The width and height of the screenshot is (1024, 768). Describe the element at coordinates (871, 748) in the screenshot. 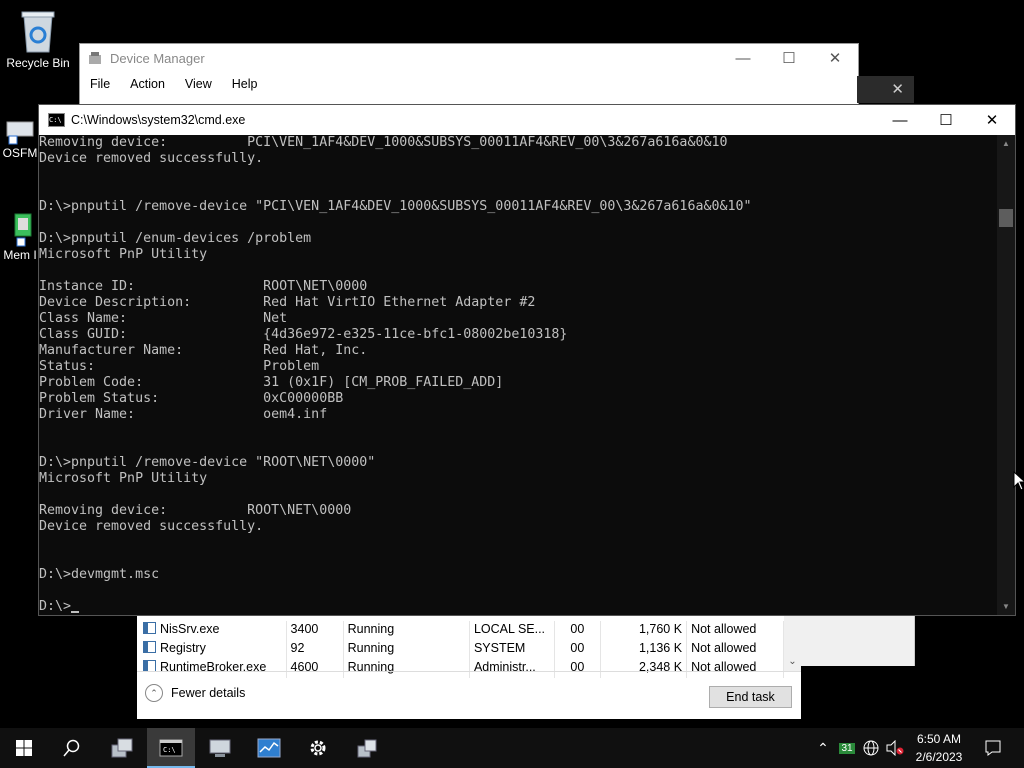

I see `tray-network-button` at that location.